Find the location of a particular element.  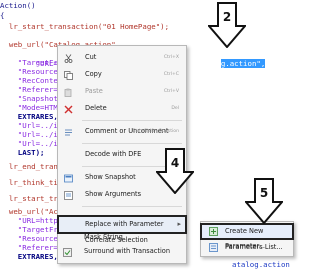

menu-item-label: Cut is located at coordinates (91, 57).